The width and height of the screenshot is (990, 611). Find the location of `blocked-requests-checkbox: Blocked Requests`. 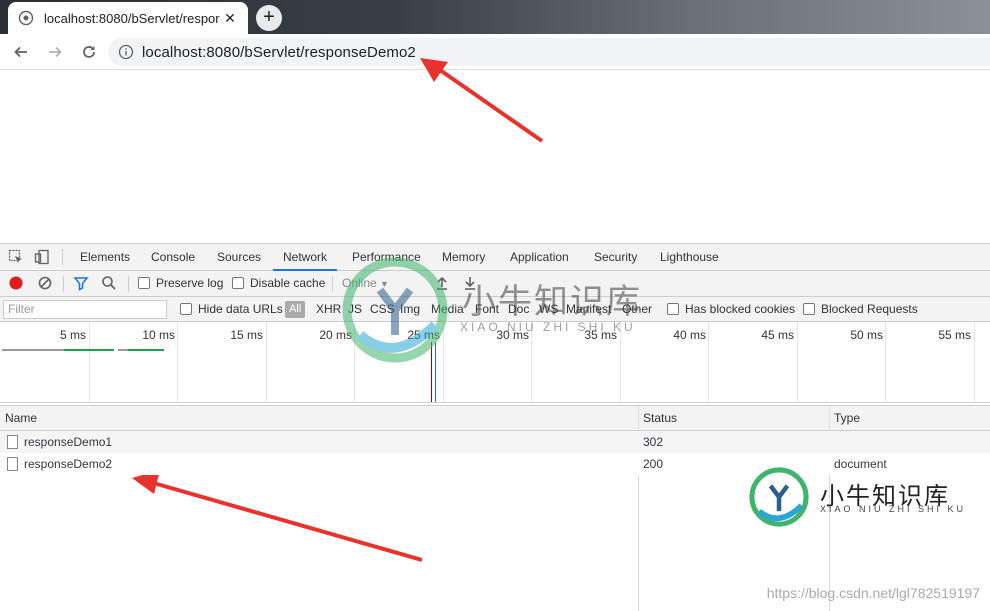

blocked-requests-checkbox: Blocked Requests is located at coordinates (860, 309).